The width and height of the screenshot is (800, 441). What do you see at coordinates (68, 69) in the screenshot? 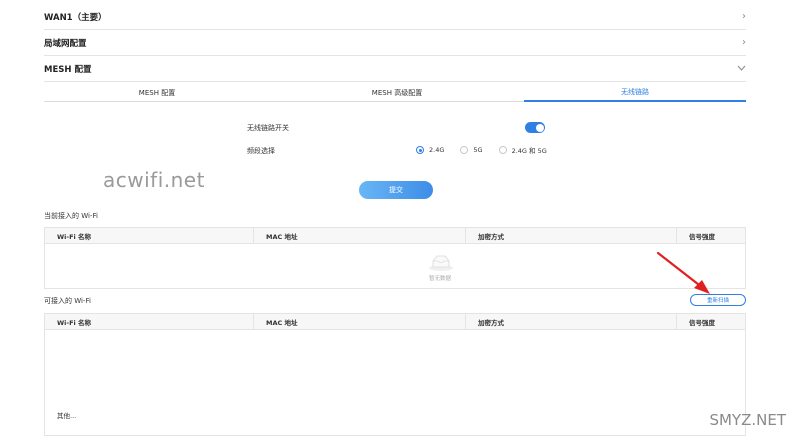
I see `section-mesh-label: MESH 配置` at bounding box center [68, 69].